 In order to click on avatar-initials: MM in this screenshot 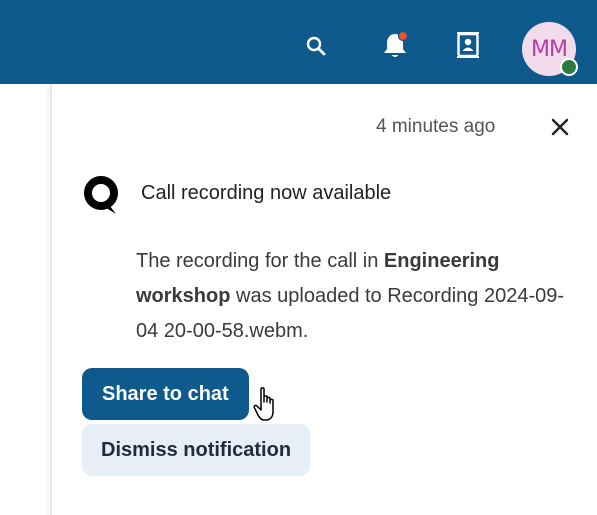, I will do `click(549, 49)`.